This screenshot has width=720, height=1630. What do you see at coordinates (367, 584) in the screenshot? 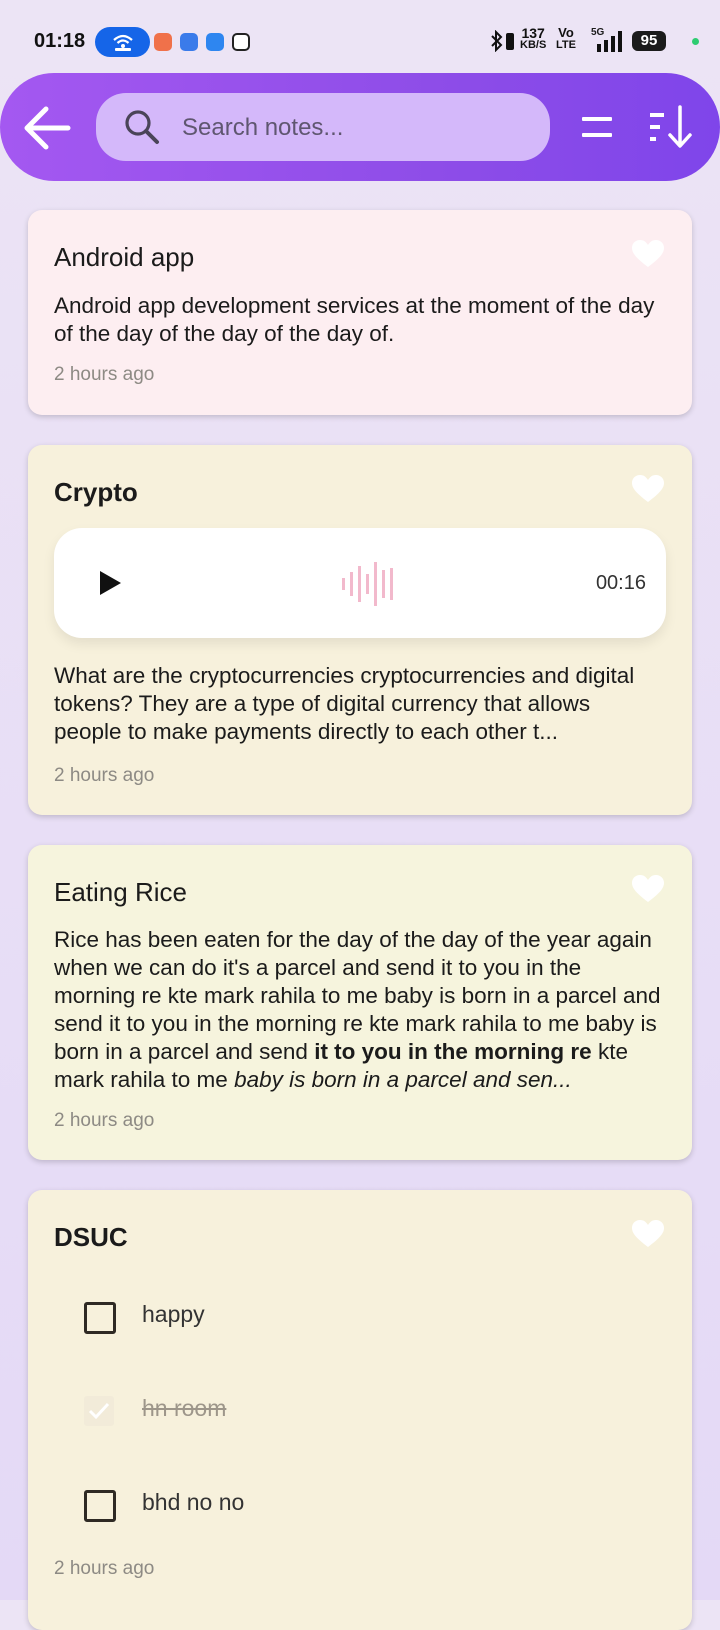
I see `waveform-icon` at bounding box center [367, 584].